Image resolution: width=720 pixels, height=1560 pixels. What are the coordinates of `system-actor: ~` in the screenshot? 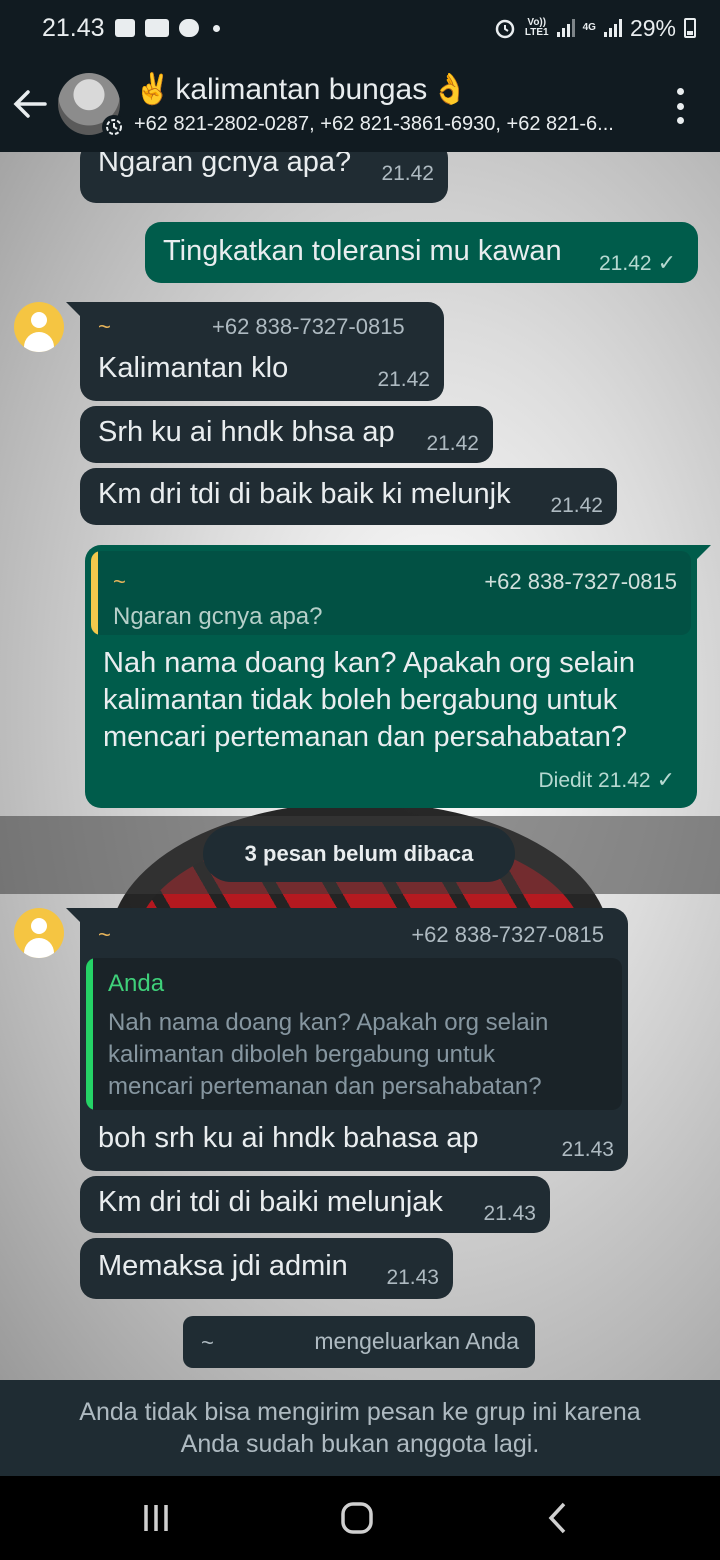 It's located at (207, 1342).